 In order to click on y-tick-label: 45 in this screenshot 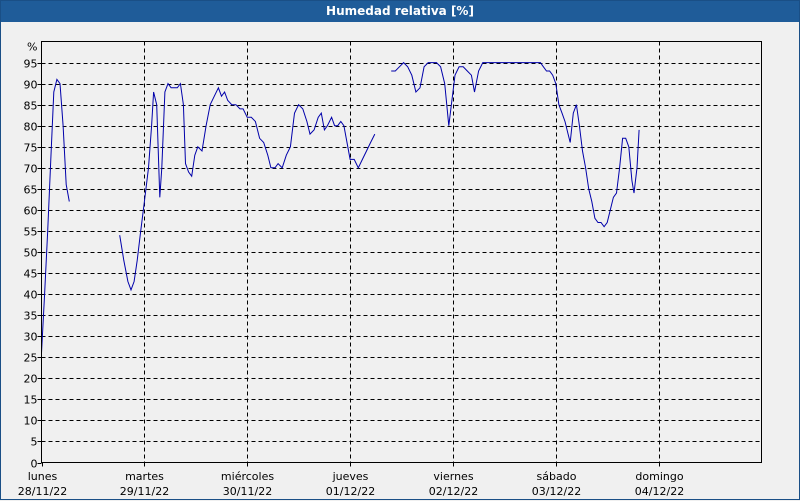, I will do `click(31, 274)`.